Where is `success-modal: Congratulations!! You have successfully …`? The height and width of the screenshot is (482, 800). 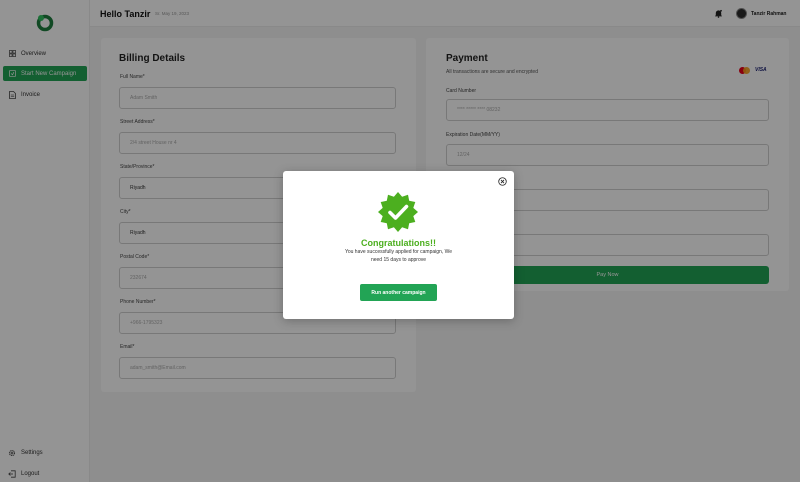
success-modal: Congratulations!! You have successfully … is located at coordinates (398, 245).